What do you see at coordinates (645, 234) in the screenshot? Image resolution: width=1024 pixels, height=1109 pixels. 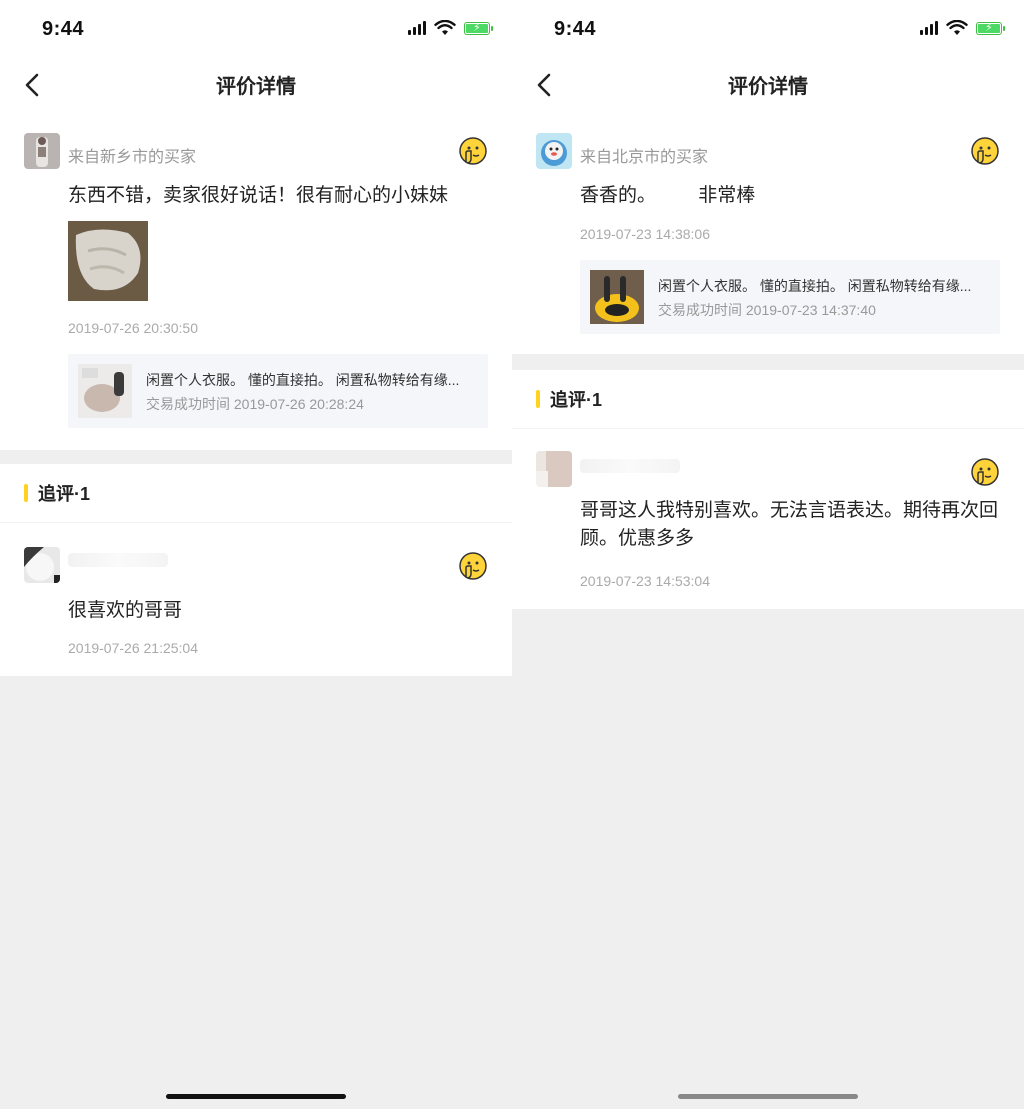 I see `review-date: 2019-07-23 14:38:06` at bounding box center [645, 234].